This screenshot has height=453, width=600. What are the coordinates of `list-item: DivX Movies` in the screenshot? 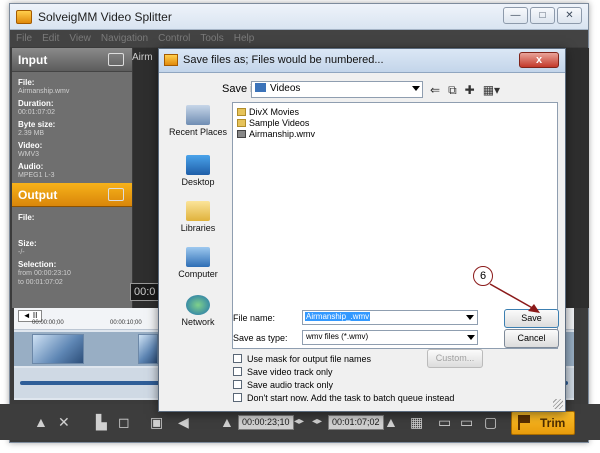 It's located at (268, 112).